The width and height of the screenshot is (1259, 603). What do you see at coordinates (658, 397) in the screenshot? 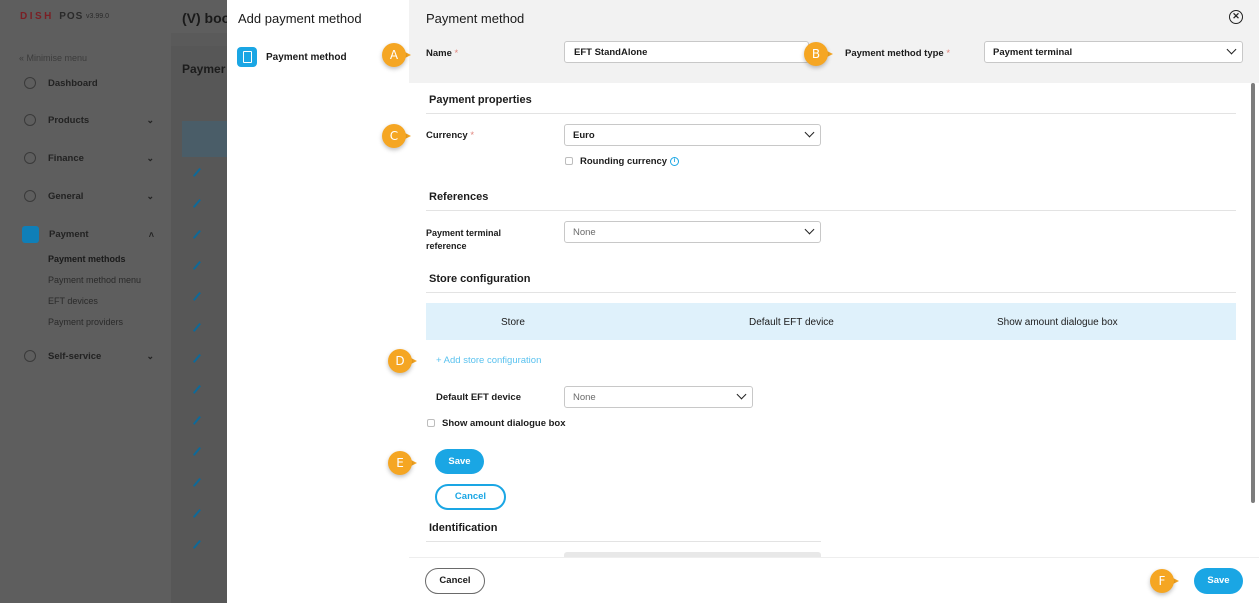
I see `default-eft-device-select: None` at bounding box center [658, 397].